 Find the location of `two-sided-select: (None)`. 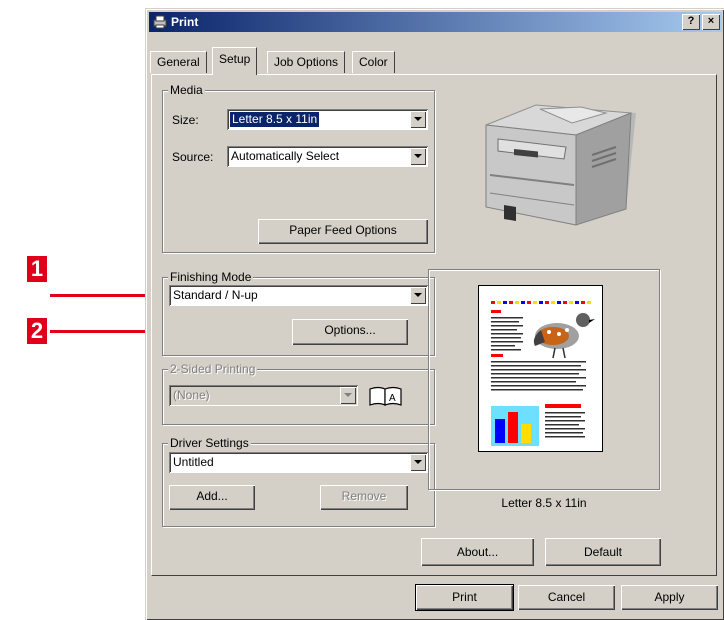

two-sided-select: (None) is located at coordinates (263, 395).